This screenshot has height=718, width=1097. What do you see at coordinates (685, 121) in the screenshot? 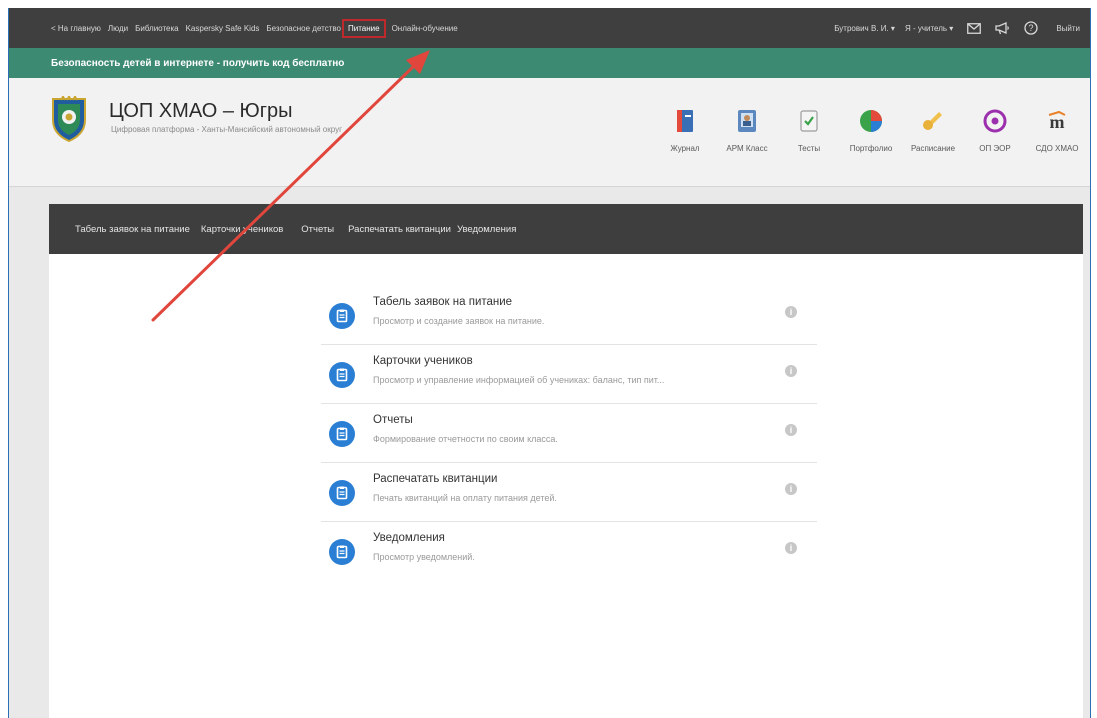
I see `journal-icon` at bounding box center [685, 121].